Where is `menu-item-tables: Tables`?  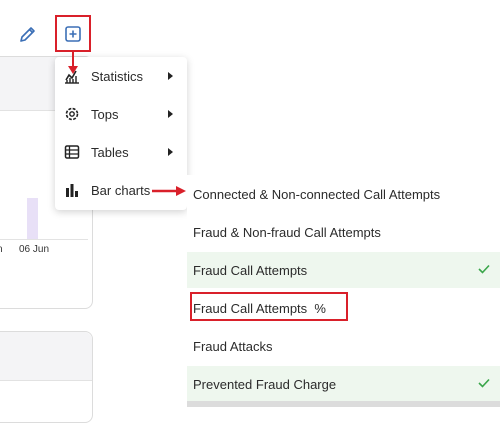 menu-item-tables: Tables is located at coordinates (121, 152).